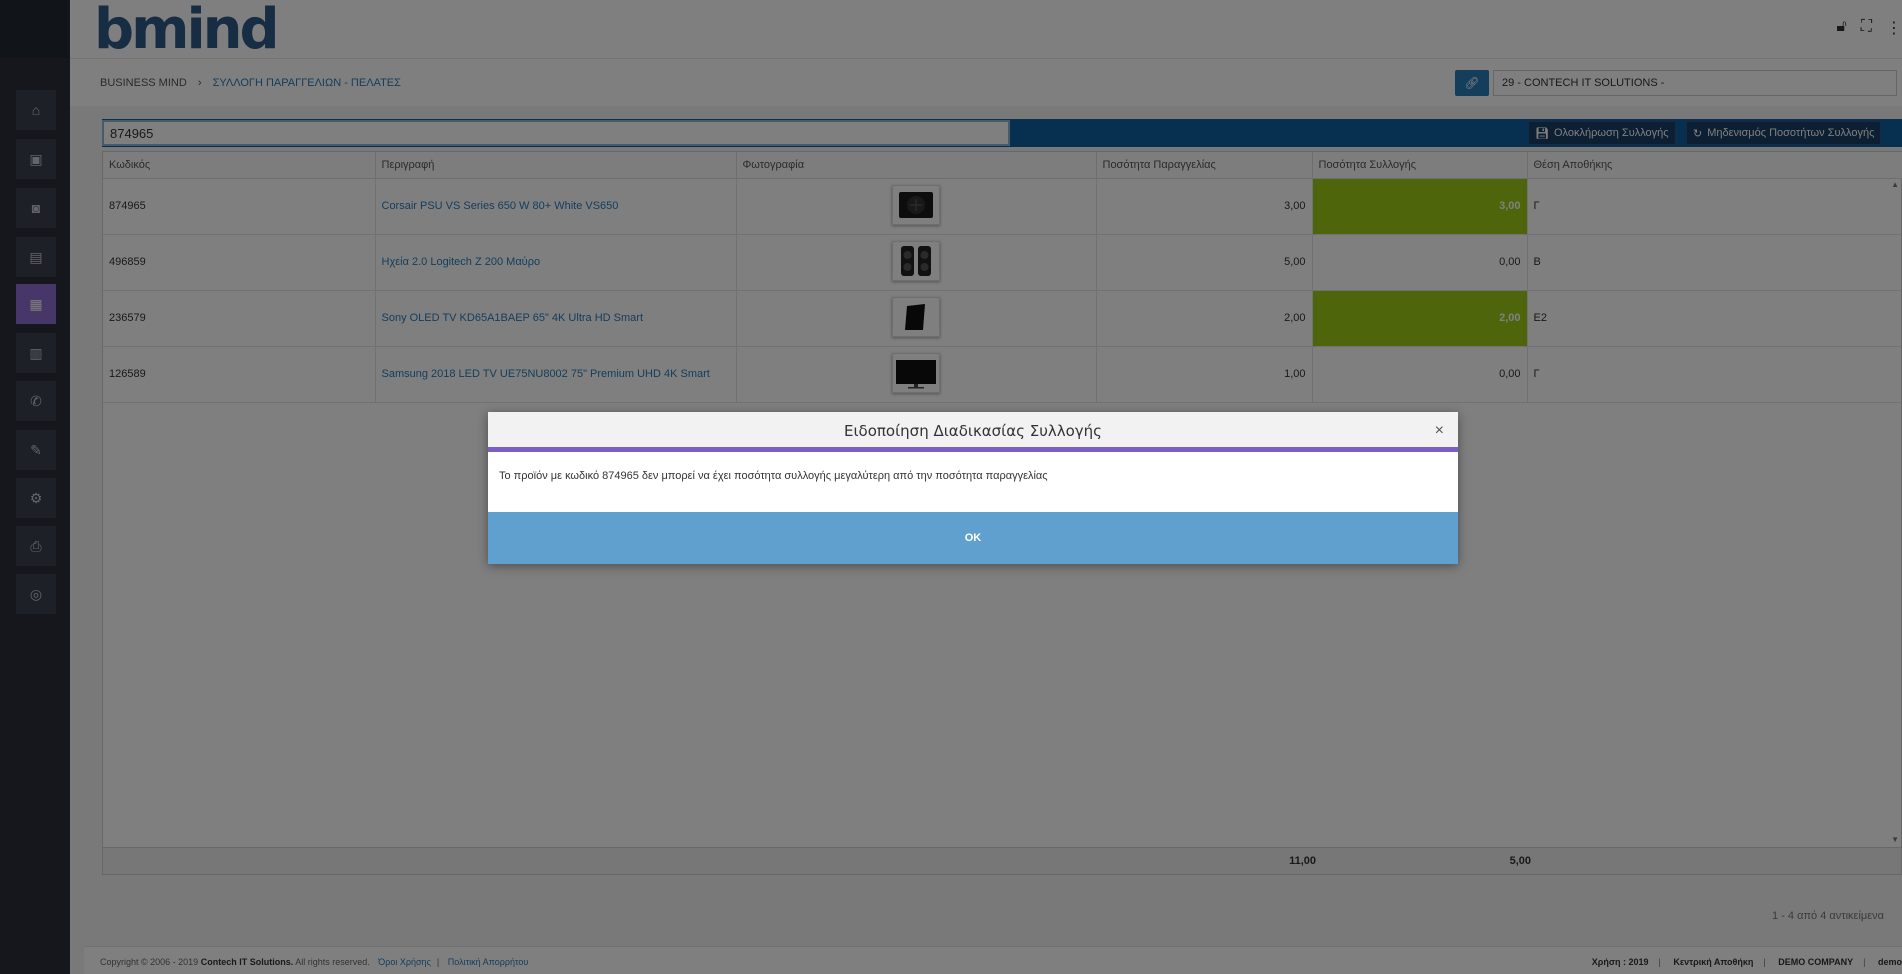 This screenshot has width=1902, height=974. I want to click on close-icon: ×, so click(1439, 431).